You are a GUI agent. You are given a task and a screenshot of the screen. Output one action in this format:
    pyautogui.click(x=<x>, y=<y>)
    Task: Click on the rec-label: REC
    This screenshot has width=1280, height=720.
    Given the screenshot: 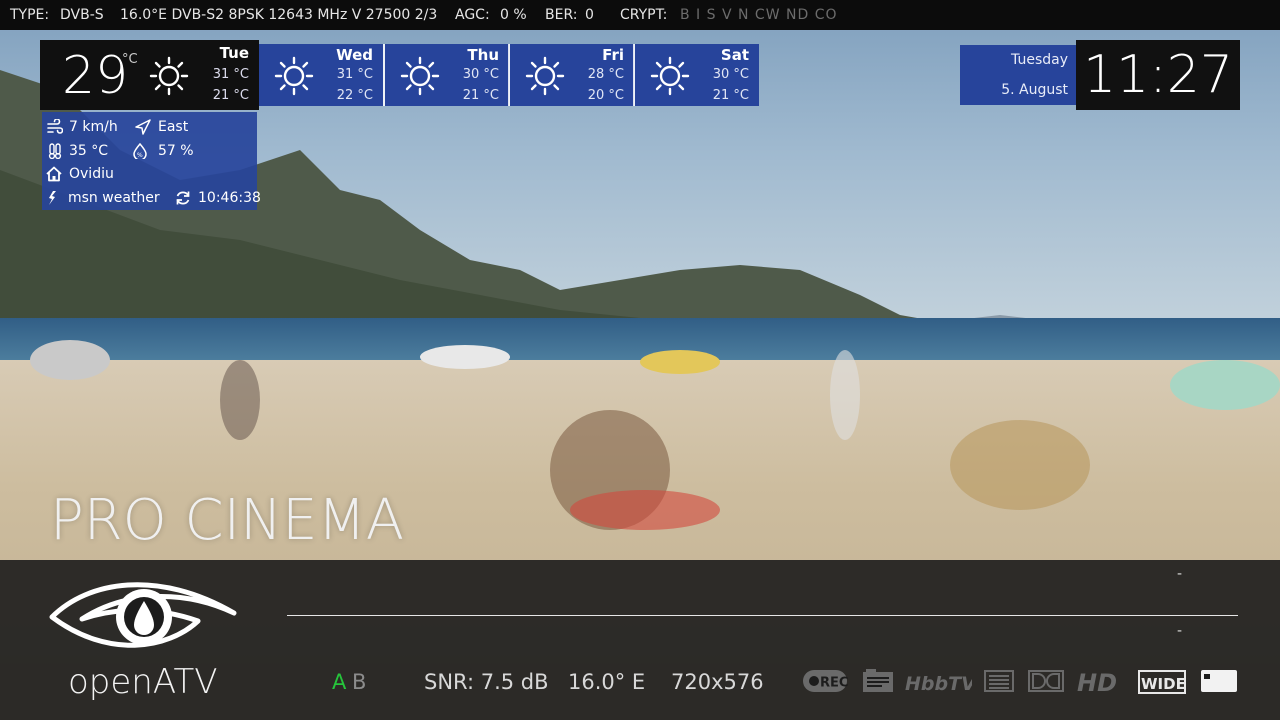 What is the action you would take?
    pyautogui.click(x=834, y=683)
    